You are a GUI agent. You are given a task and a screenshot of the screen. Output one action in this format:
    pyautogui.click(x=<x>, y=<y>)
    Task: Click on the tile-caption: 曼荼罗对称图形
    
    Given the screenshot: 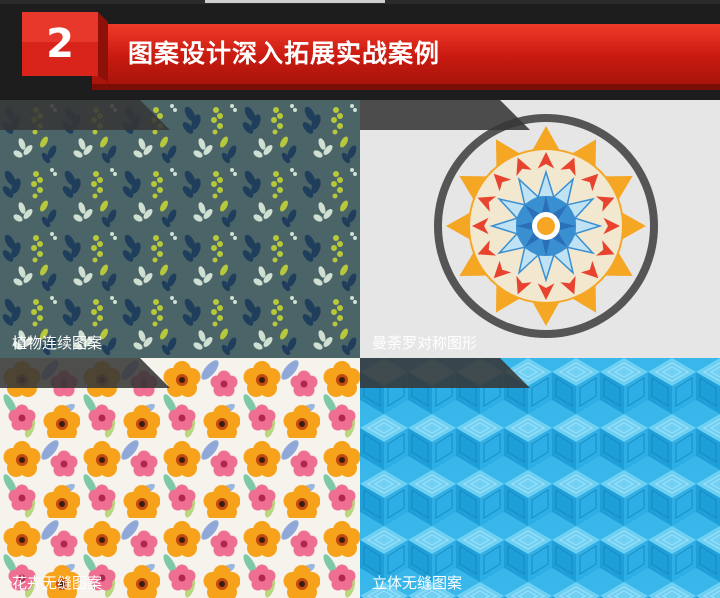 What is the action you would take?
    pyautogui.click(x=425, y=343)
    